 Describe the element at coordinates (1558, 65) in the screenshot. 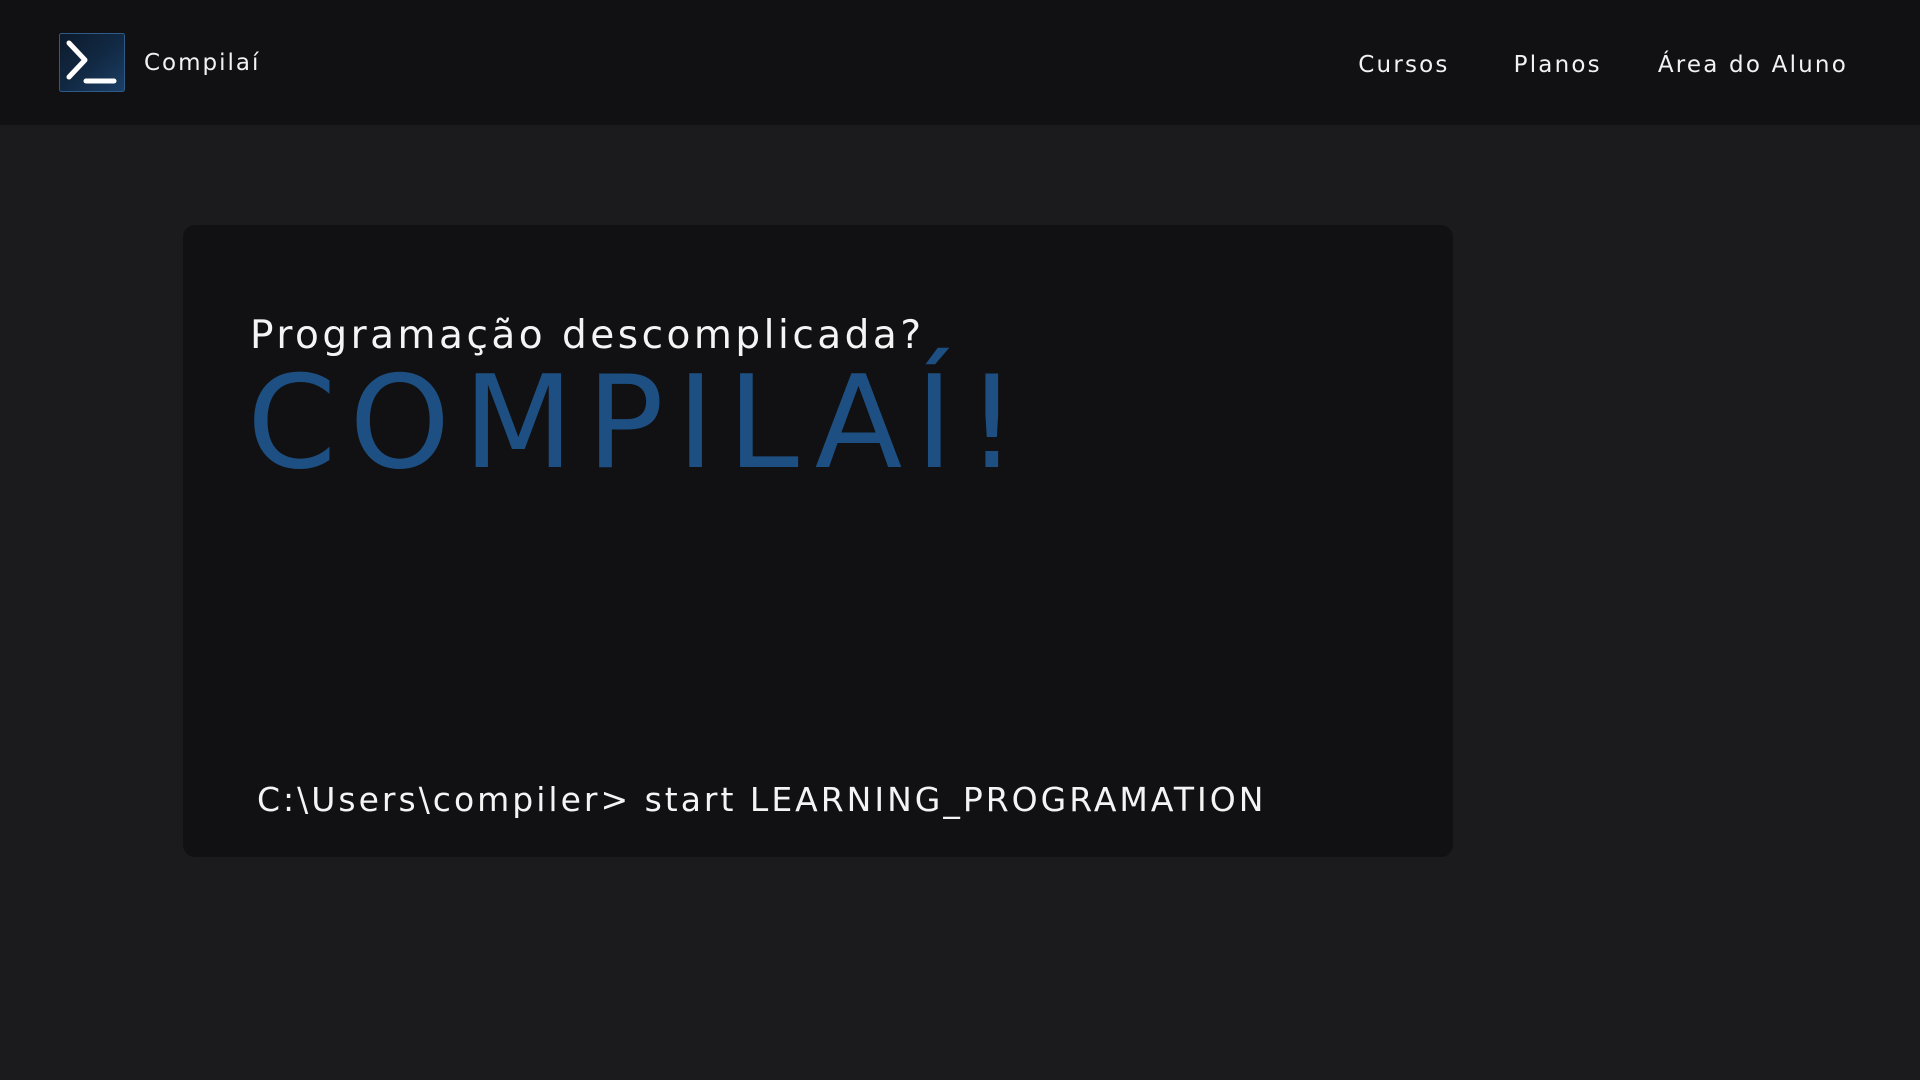

I see `nav-link-planos: Planos` at that location.